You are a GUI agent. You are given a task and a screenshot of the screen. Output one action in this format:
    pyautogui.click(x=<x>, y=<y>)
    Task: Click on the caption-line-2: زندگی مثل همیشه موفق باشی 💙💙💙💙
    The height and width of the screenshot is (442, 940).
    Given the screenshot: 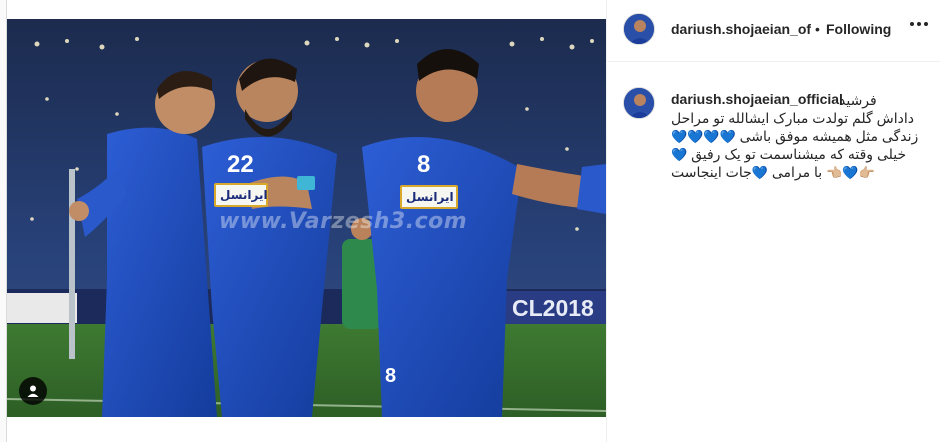 What is the action you would take?
    pyautogui.click(x=794, y=137)
    